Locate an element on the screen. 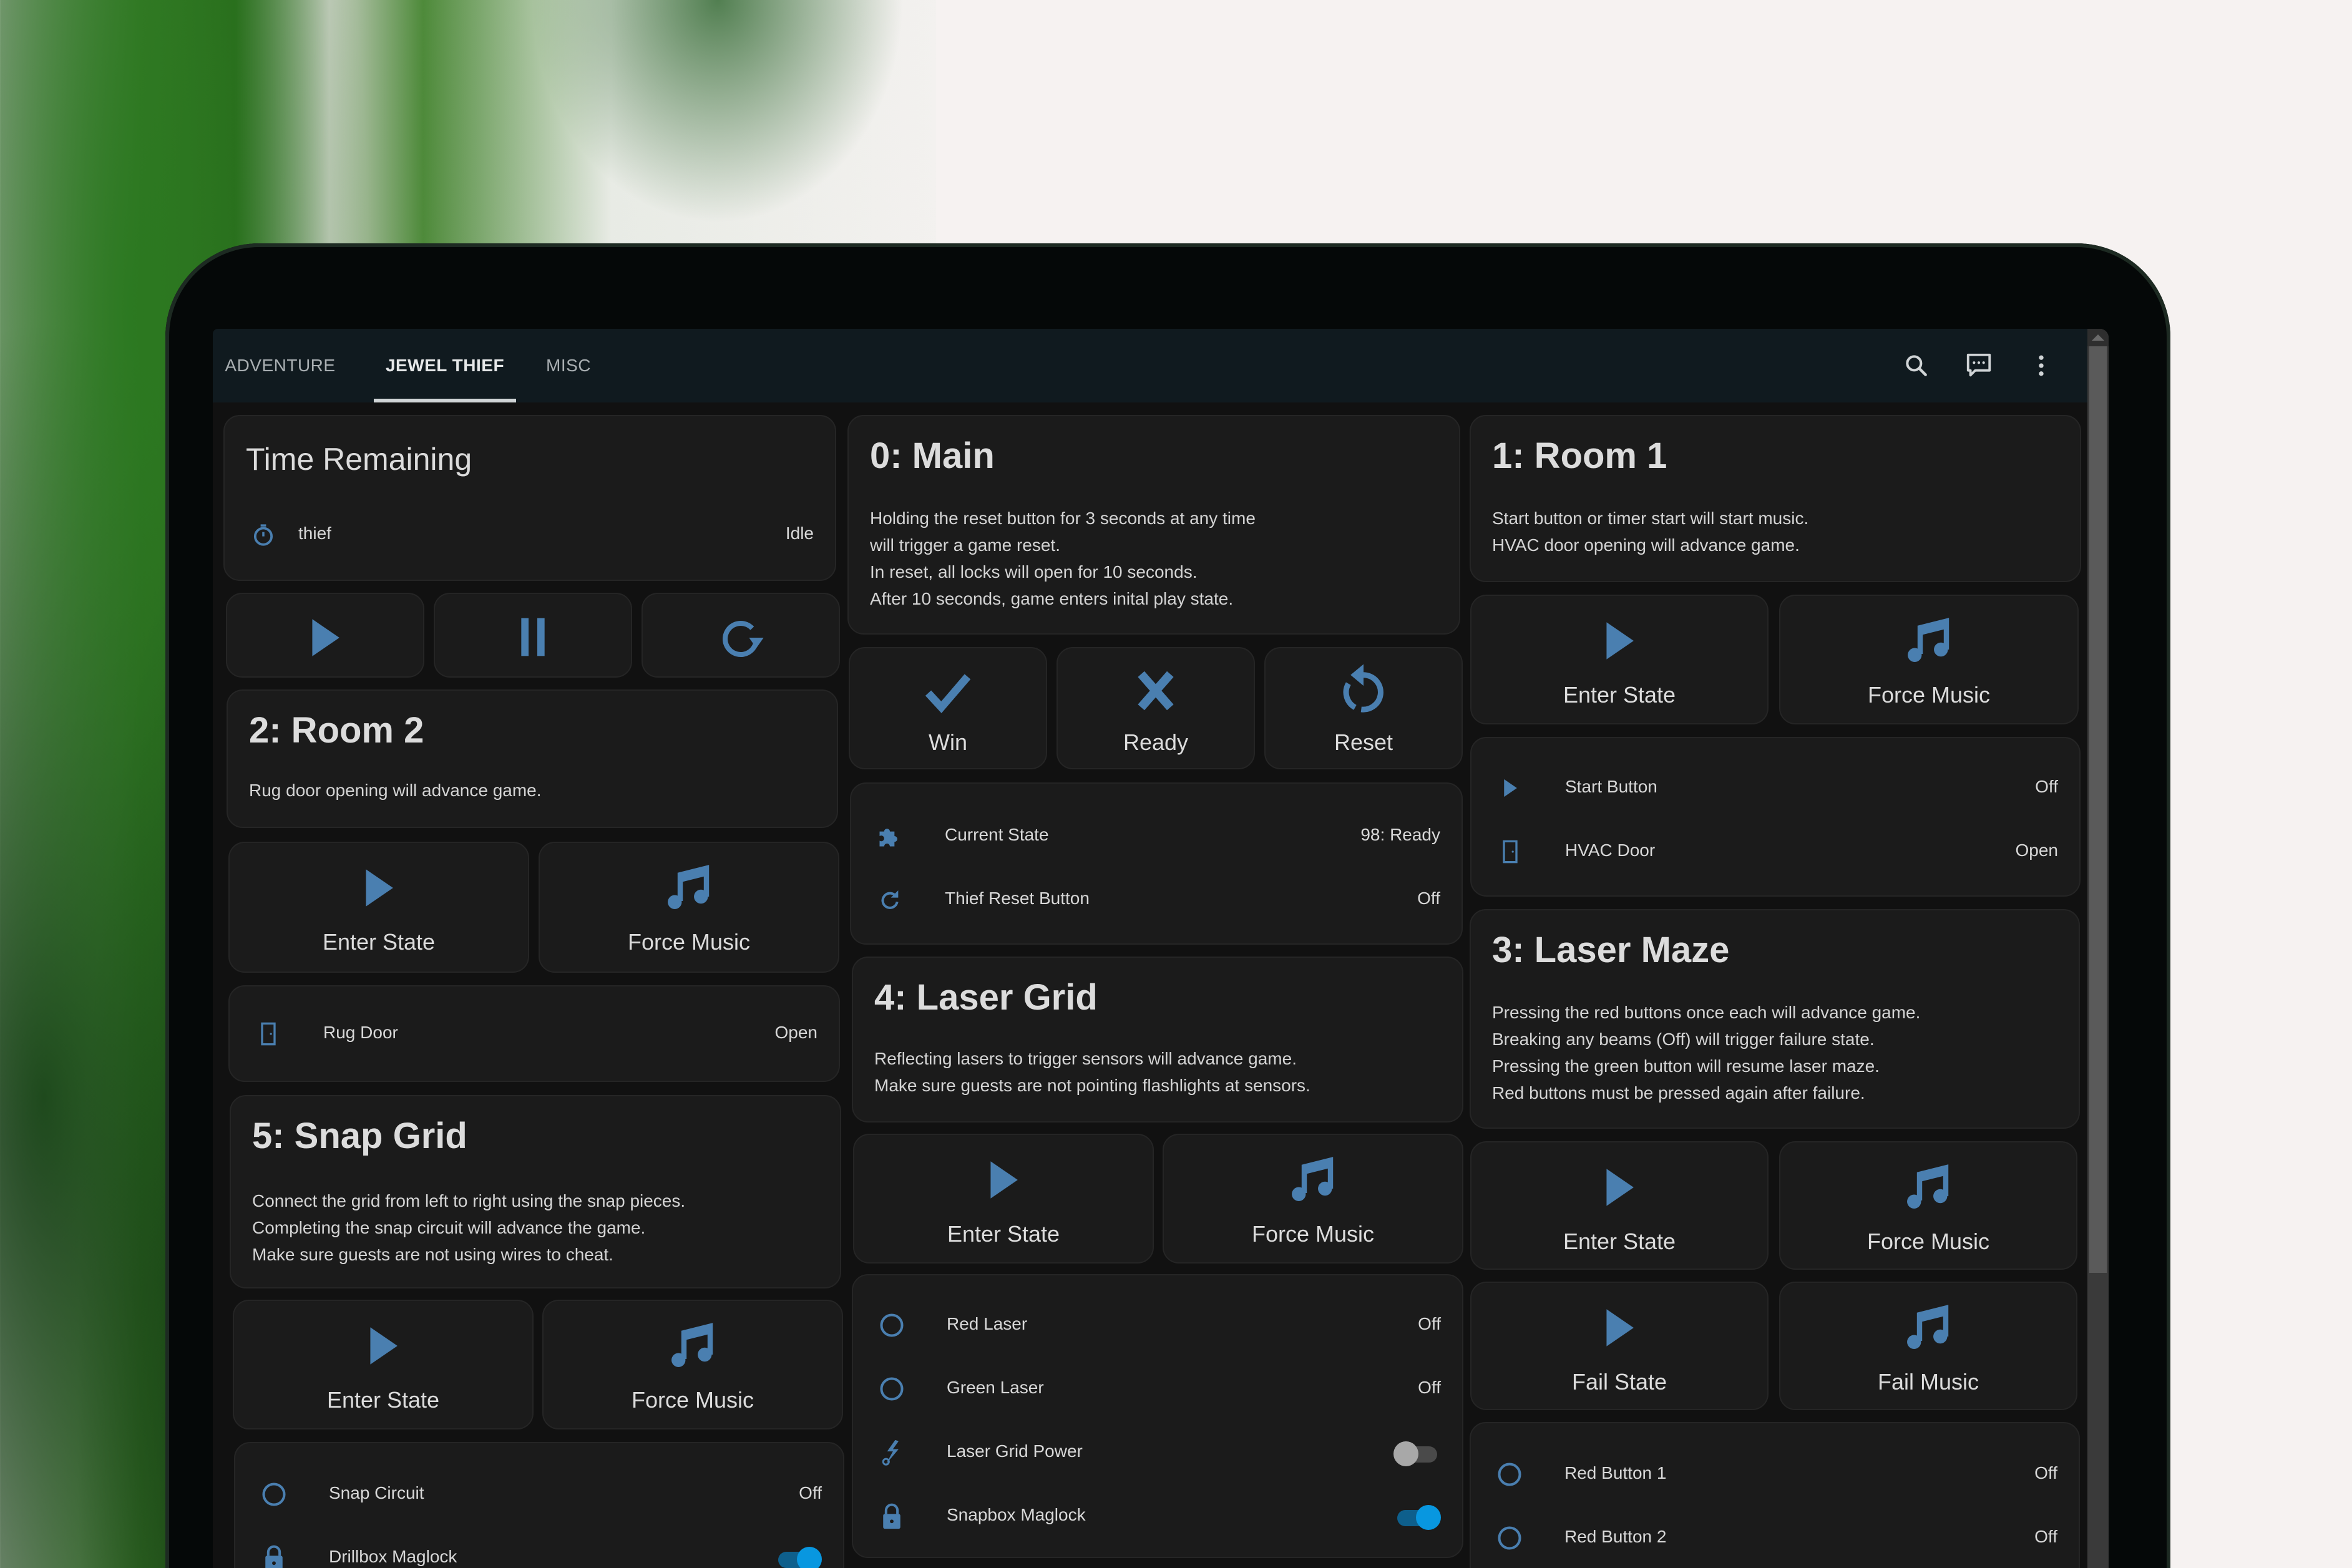 This screenshot has width=2352, height=1568. door-icon is located at coordinates (269, 1034).